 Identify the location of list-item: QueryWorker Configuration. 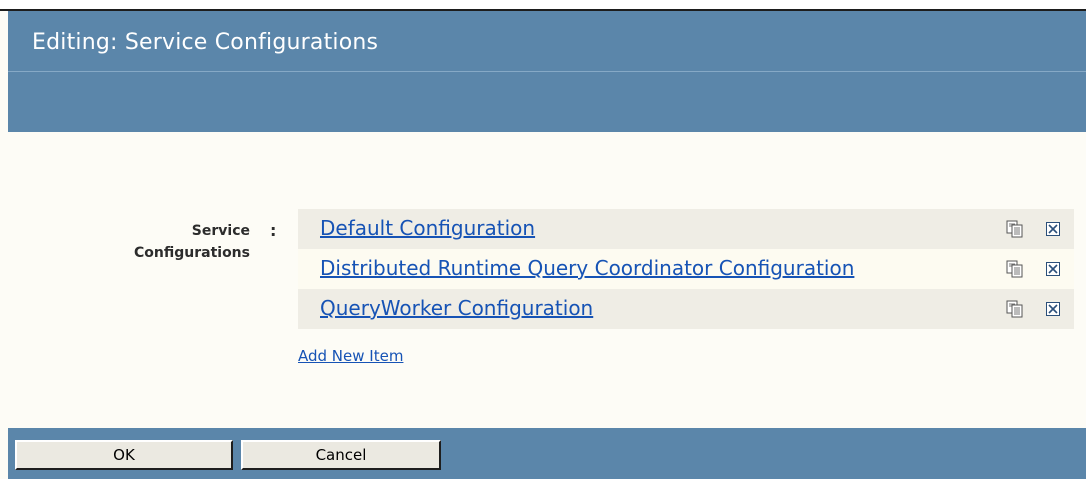
(686, 309).